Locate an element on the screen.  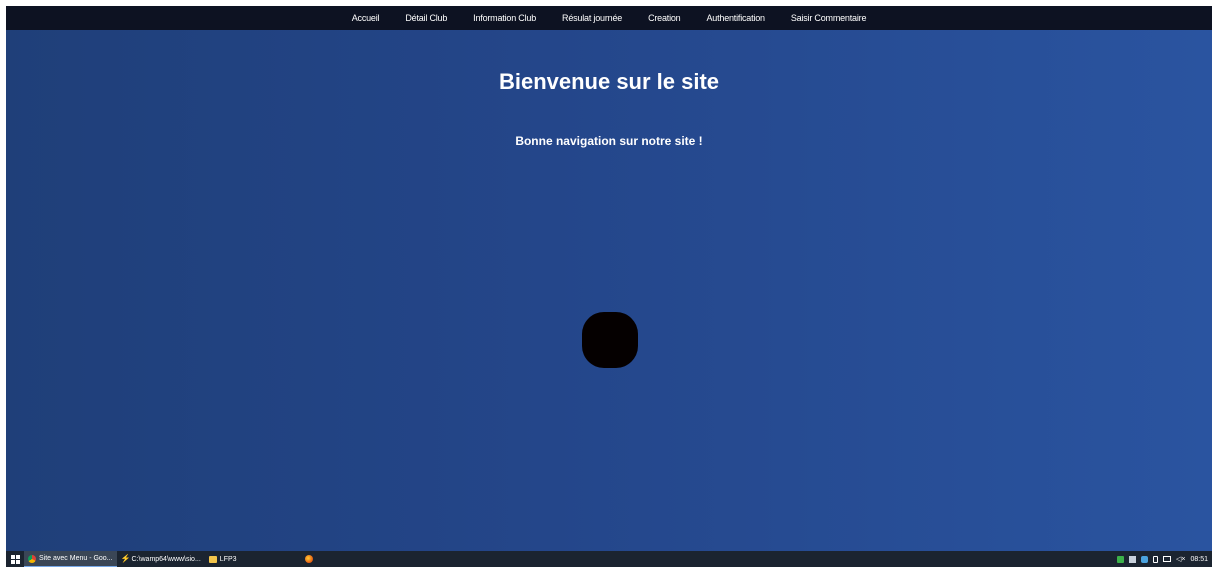
keyboard-icon is located at coordinates (1132, 559).